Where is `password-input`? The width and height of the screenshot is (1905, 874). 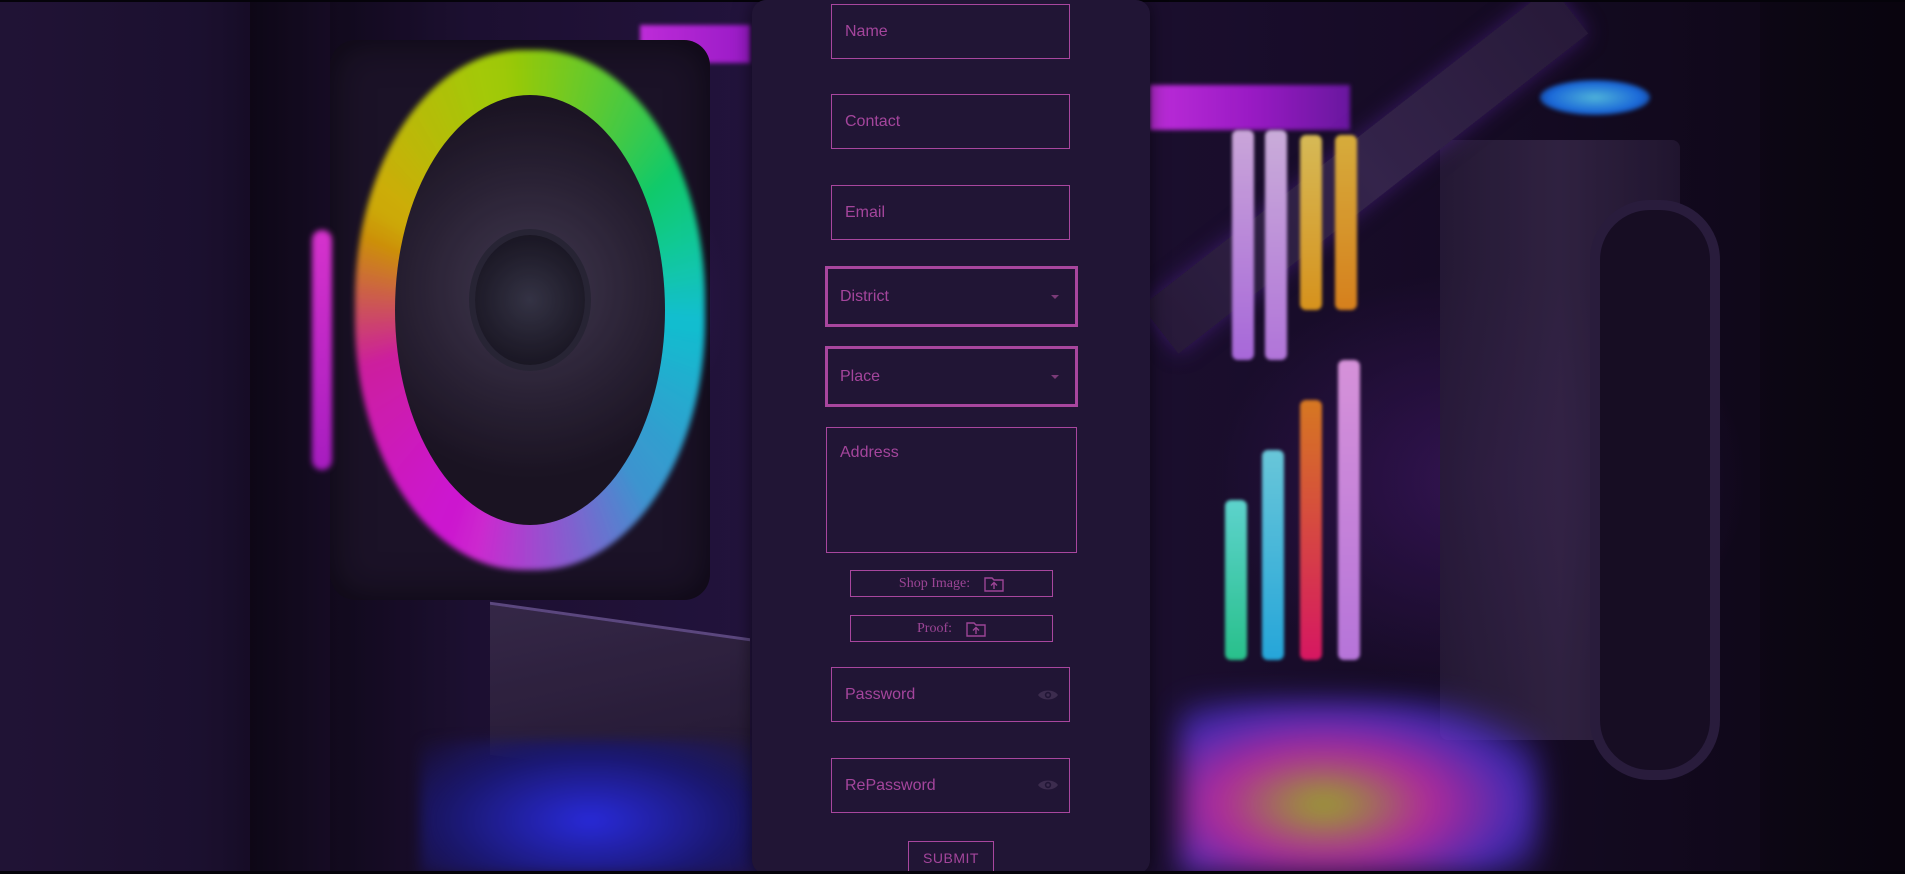
password-input is located at coordinates (950, 694).